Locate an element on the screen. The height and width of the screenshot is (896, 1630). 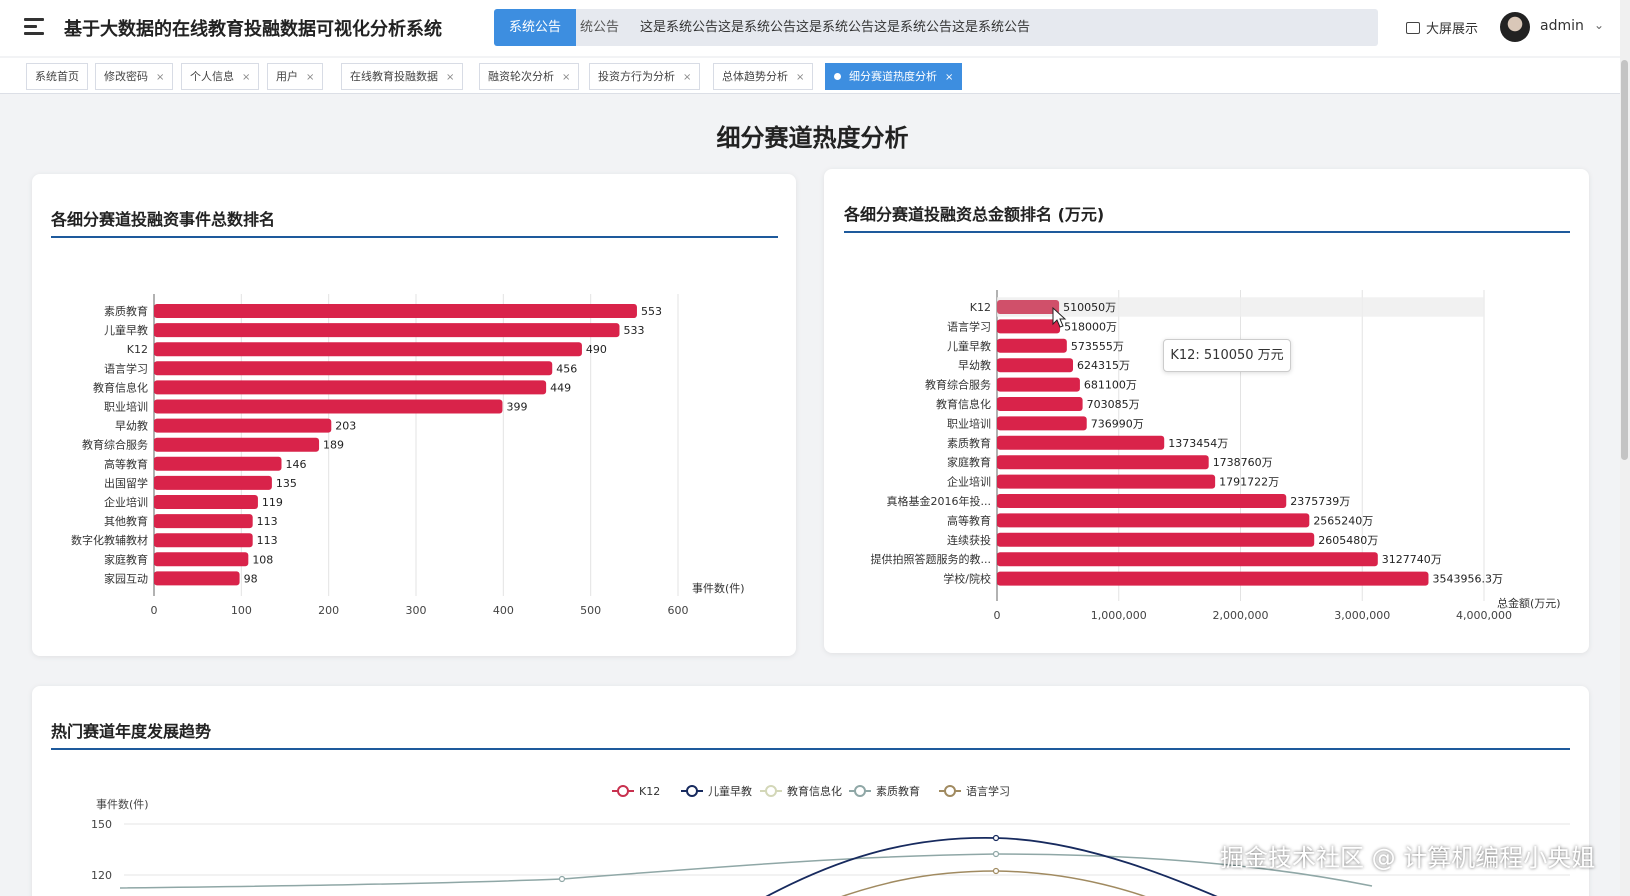
tab-overall-trend: 总体趋势分析 × is located at coordinates (763, 76).